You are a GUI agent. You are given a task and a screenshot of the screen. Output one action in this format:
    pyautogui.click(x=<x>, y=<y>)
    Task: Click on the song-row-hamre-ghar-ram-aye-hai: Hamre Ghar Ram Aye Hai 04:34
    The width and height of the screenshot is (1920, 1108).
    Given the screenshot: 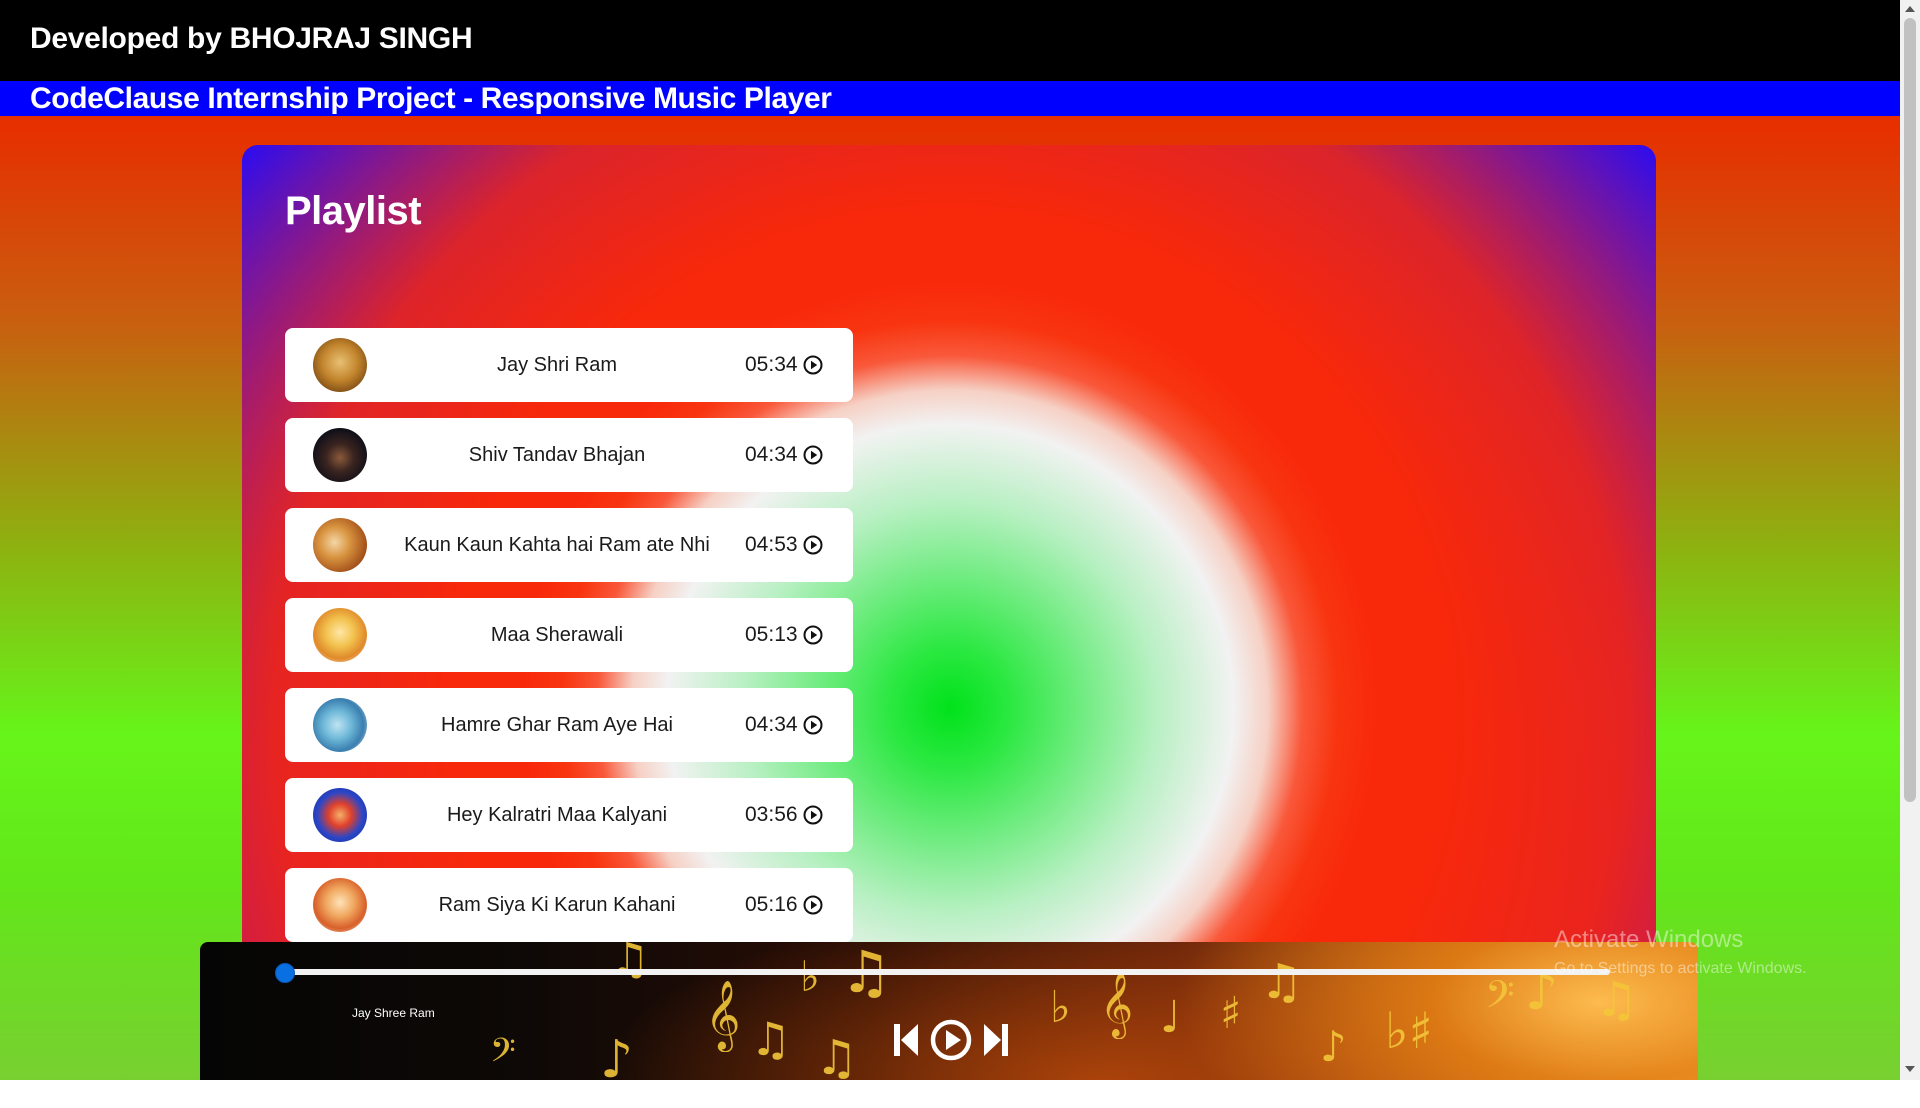 What is the action you would take?
    pyautogui.click(x=569, y=725)
    